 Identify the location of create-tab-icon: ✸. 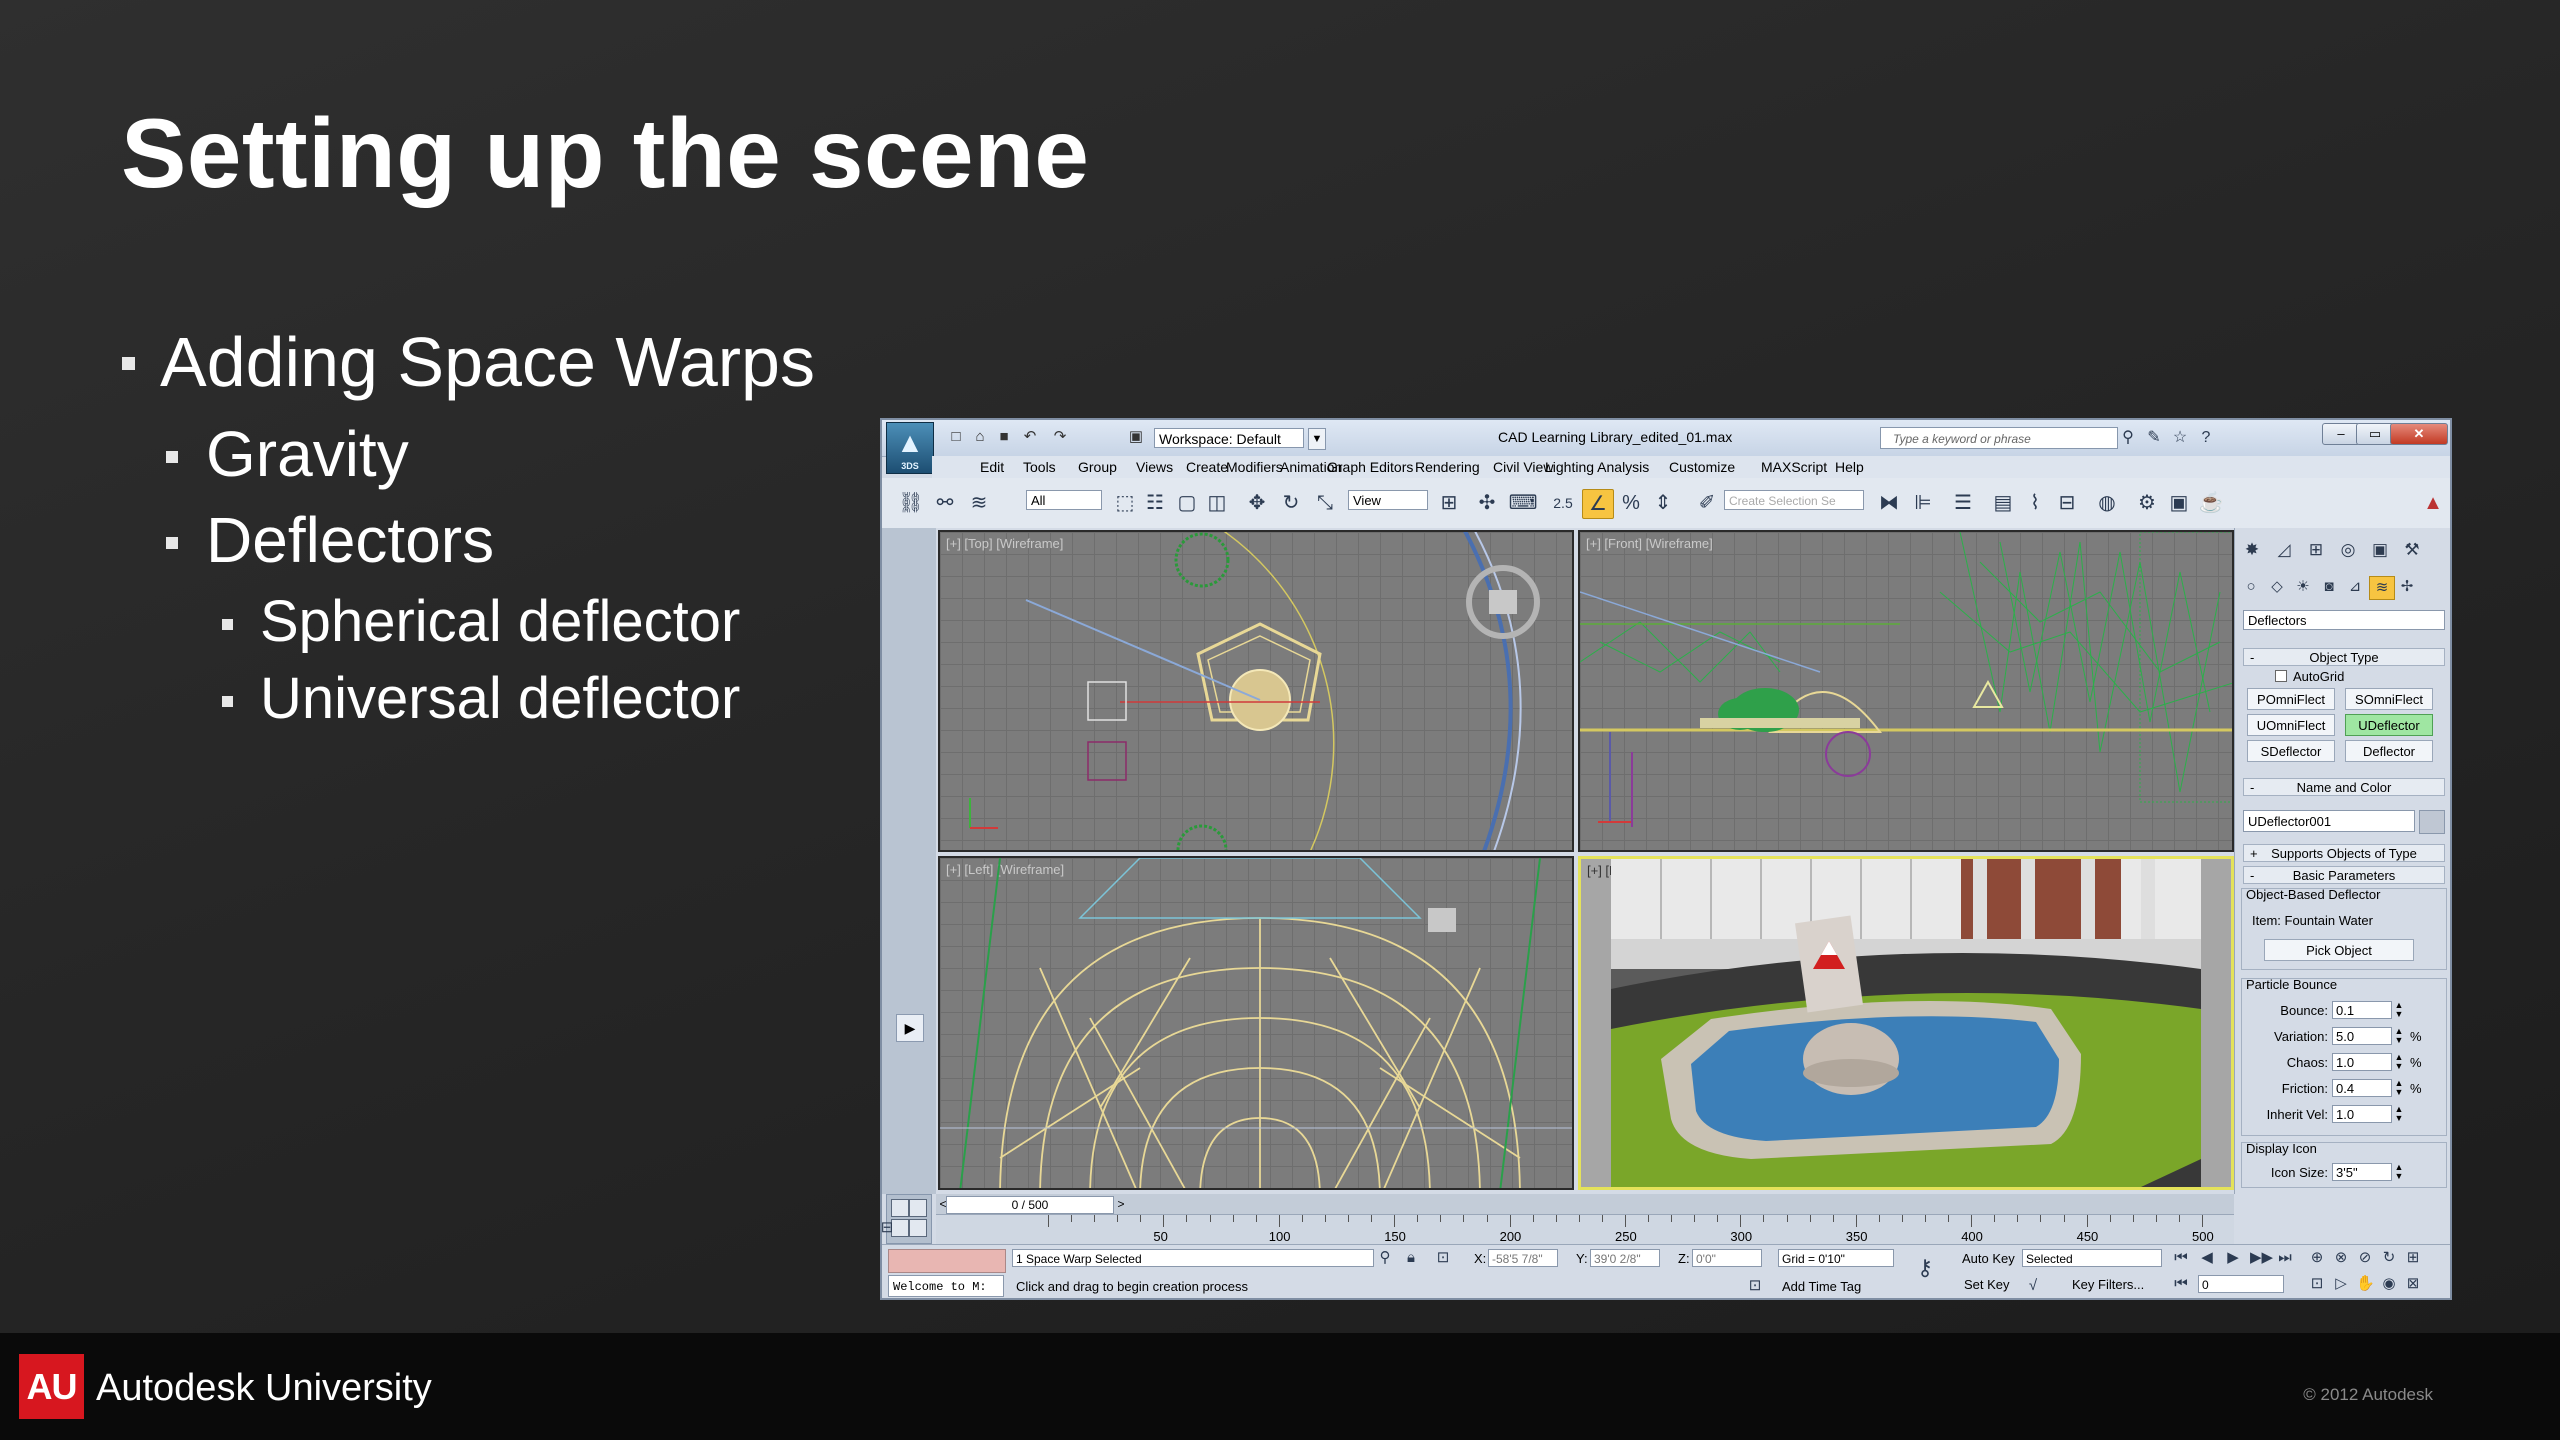
(2252, 550).